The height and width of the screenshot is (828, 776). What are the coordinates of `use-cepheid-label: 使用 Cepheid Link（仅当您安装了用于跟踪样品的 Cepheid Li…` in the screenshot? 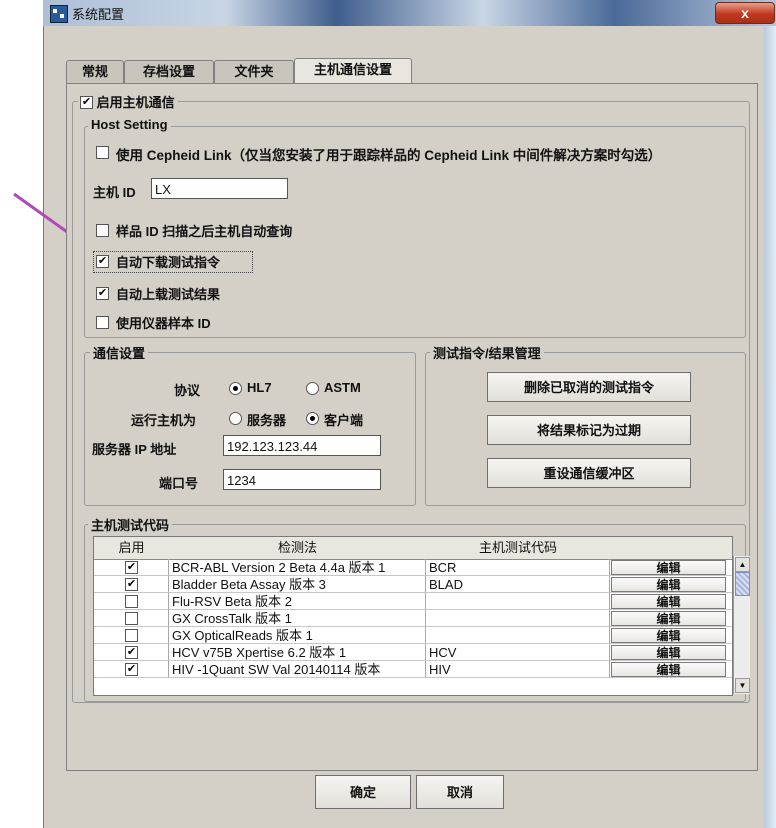 It's located at (389, 155).